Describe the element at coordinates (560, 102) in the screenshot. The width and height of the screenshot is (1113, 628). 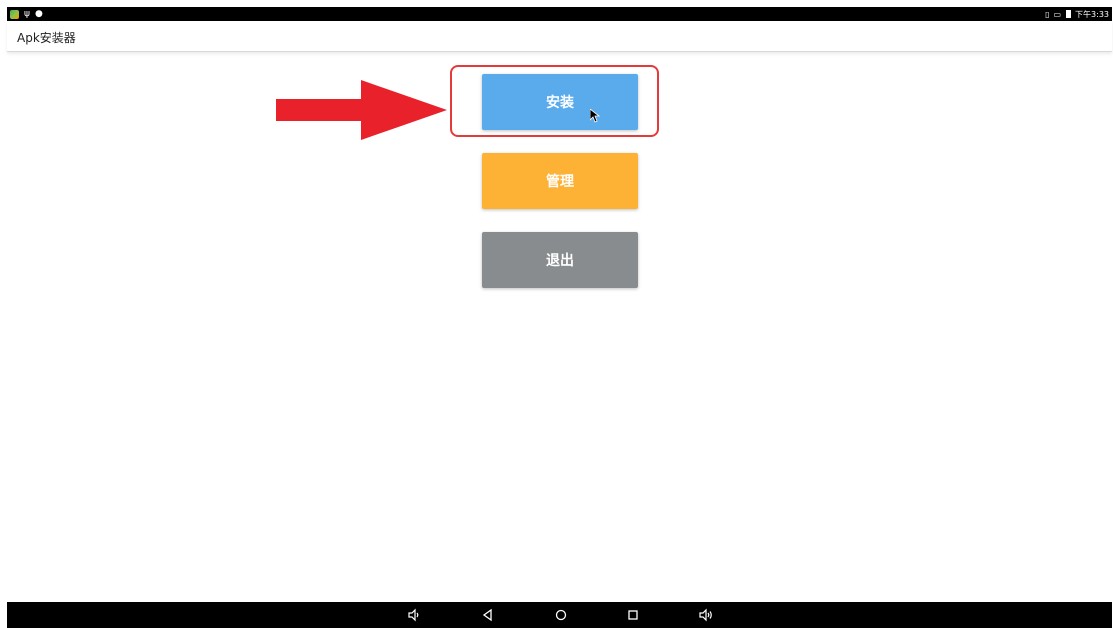
I see `install-button: 安装` at that location.